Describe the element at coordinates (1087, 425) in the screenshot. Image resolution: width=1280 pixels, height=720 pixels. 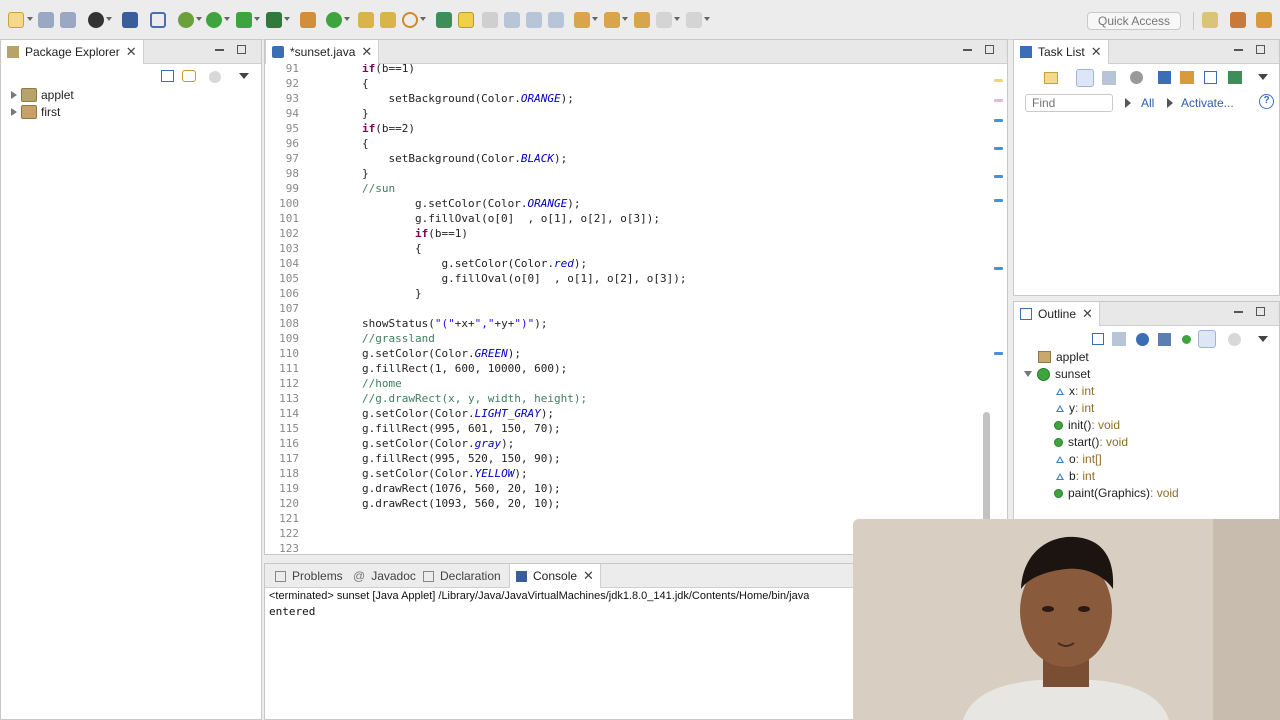
I see `outline-member: init() : void` at that location.